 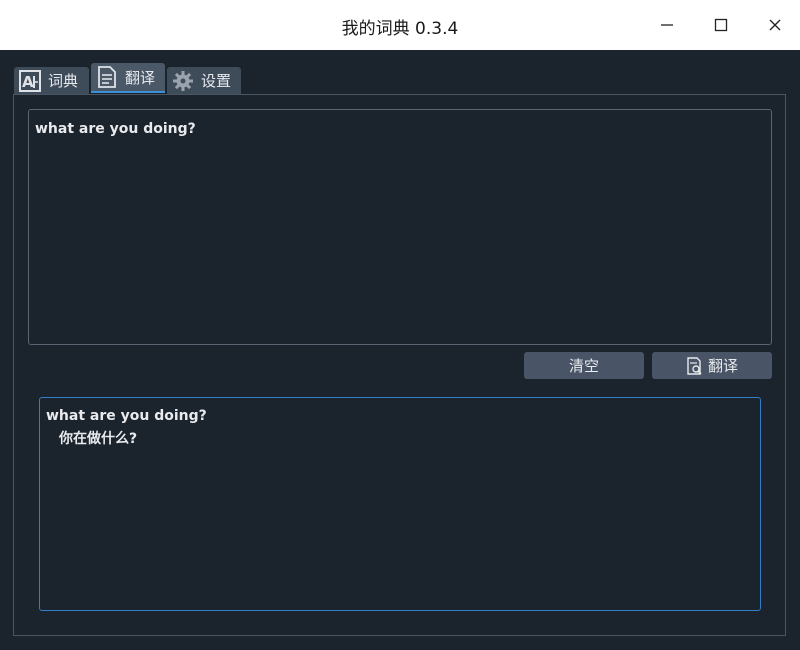 I want to click on tab-dictionary: A 词典, so click(x=51, y=80).